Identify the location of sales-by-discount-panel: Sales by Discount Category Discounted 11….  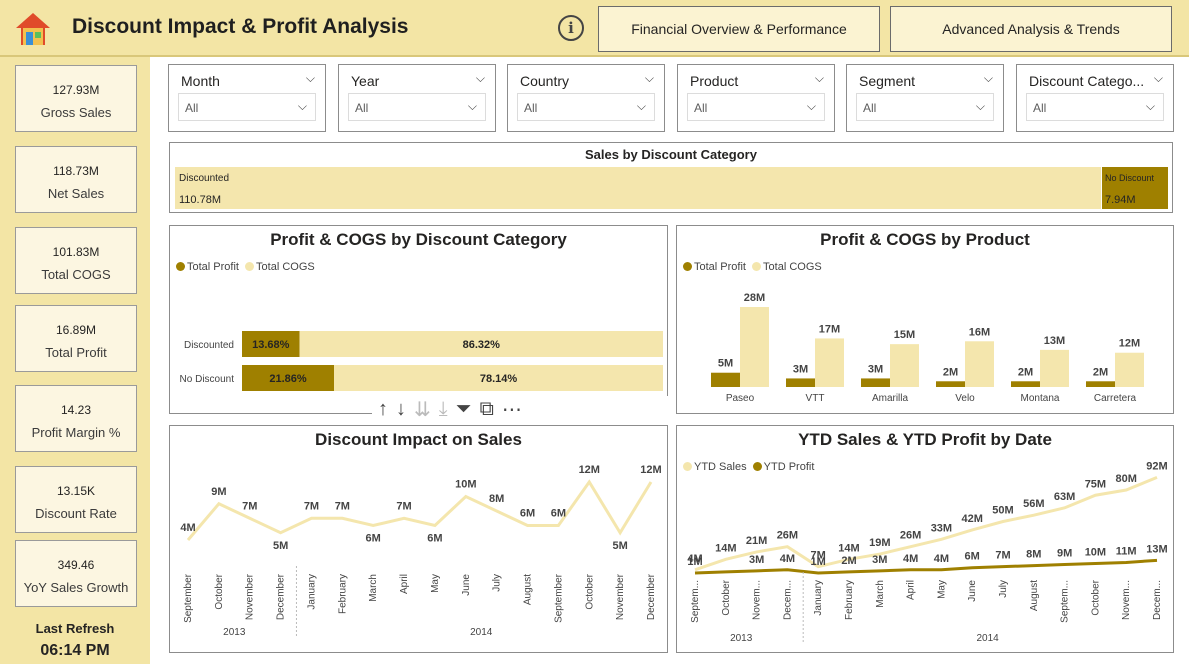
(671, 177).